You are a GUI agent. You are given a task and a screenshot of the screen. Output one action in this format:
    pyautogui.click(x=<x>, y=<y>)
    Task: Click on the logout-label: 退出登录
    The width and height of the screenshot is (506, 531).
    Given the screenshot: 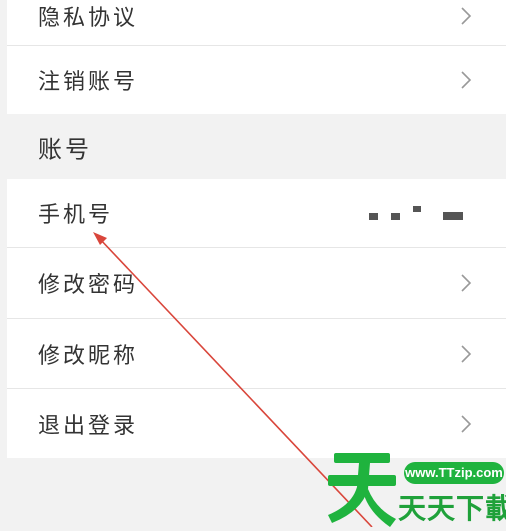 What is the action you would take?
    pyautogui.click(x=88, y=426)
    